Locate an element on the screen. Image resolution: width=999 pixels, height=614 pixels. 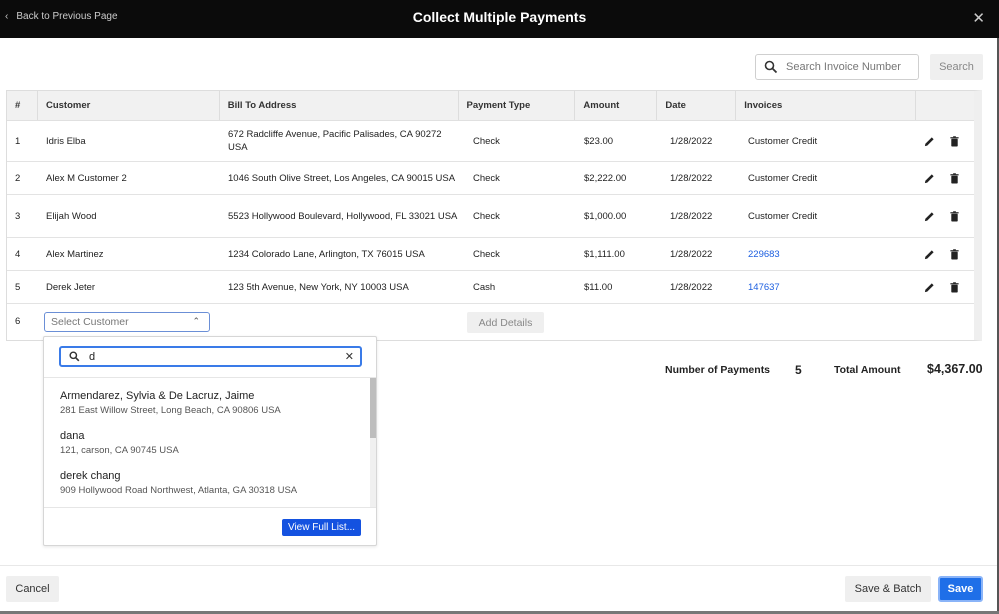
close-icon: ✕ is located at coordinates (978, 18).